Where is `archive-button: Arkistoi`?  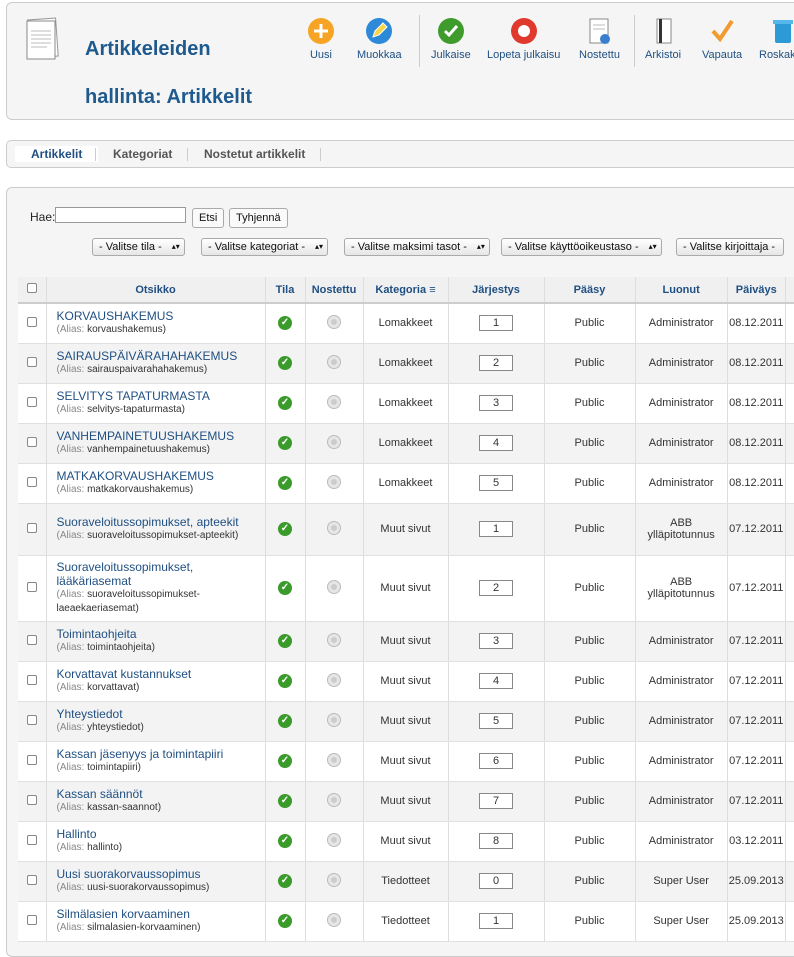
archive-button: Arkistoi is located at coordinates (663, 39).